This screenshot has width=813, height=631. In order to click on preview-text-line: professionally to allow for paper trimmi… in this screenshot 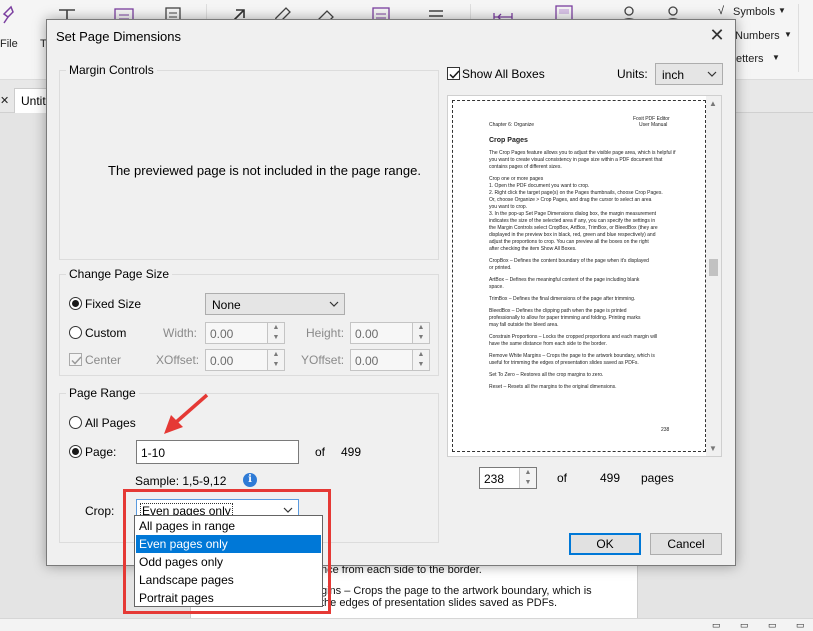, I will do `click(565, 318)`.